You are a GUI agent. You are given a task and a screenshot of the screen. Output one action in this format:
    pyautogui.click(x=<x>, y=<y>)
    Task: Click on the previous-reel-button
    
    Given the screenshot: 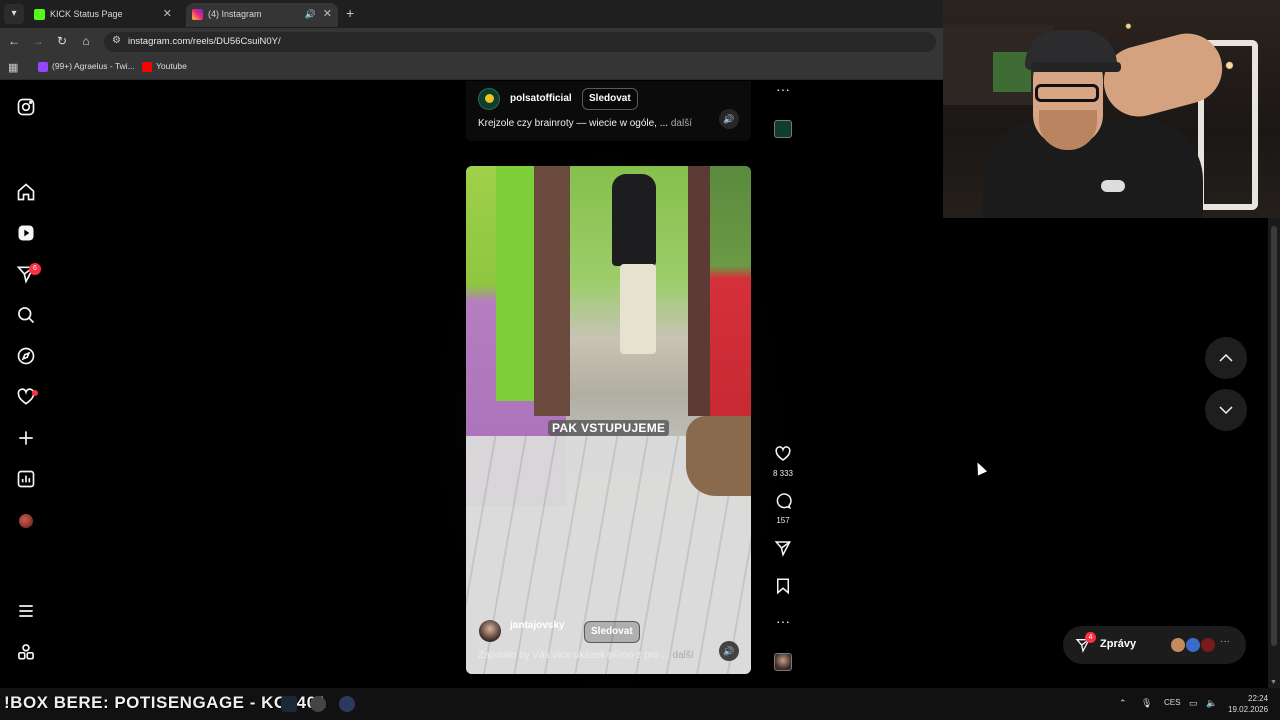 What is the action you would take?
    pyautogui.click(x=1226, y=358)
    